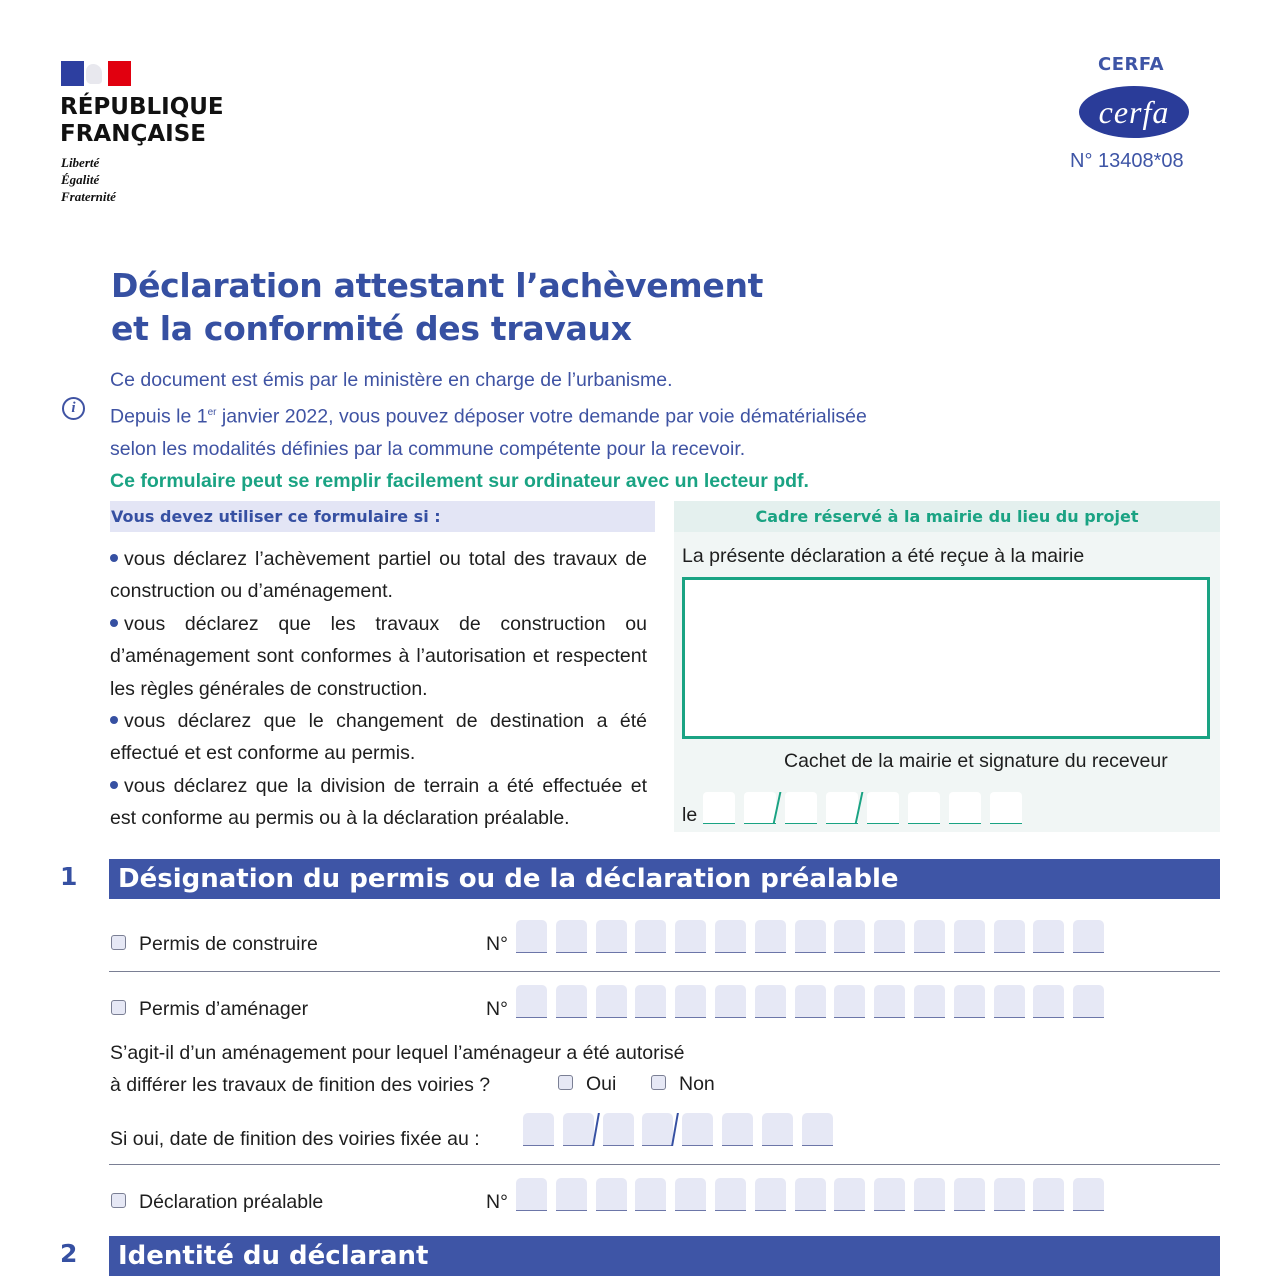 Image resolution: width=1280 pixels, height=1280 pixels. What do you see at coordinates (133, 134) in the screenshot?
I see `republic-line2: FRANÇAISE` at bounding box center [133, 134].